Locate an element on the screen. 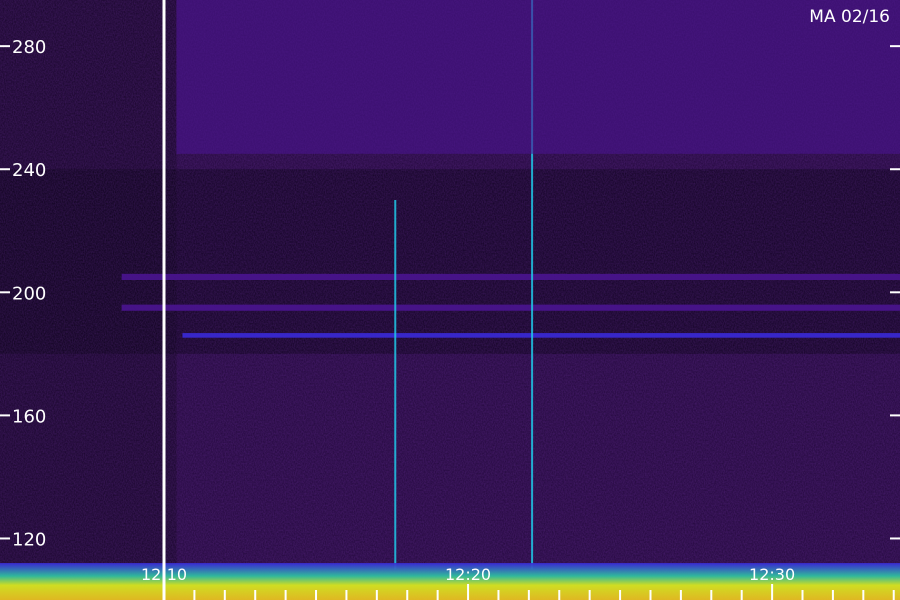  time-label: 12:30 is located at coordinates (772, 574).